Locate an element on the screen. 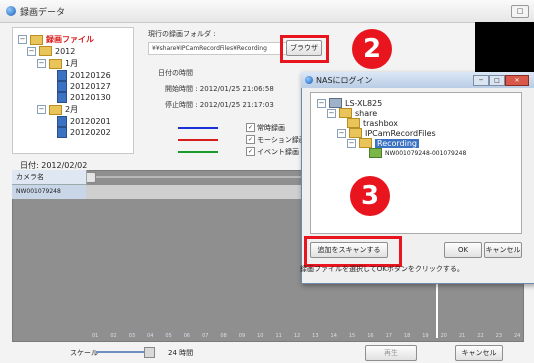 The image size is (534, 363). tree-year-label: 2012 is located at coordinates (65, 51).